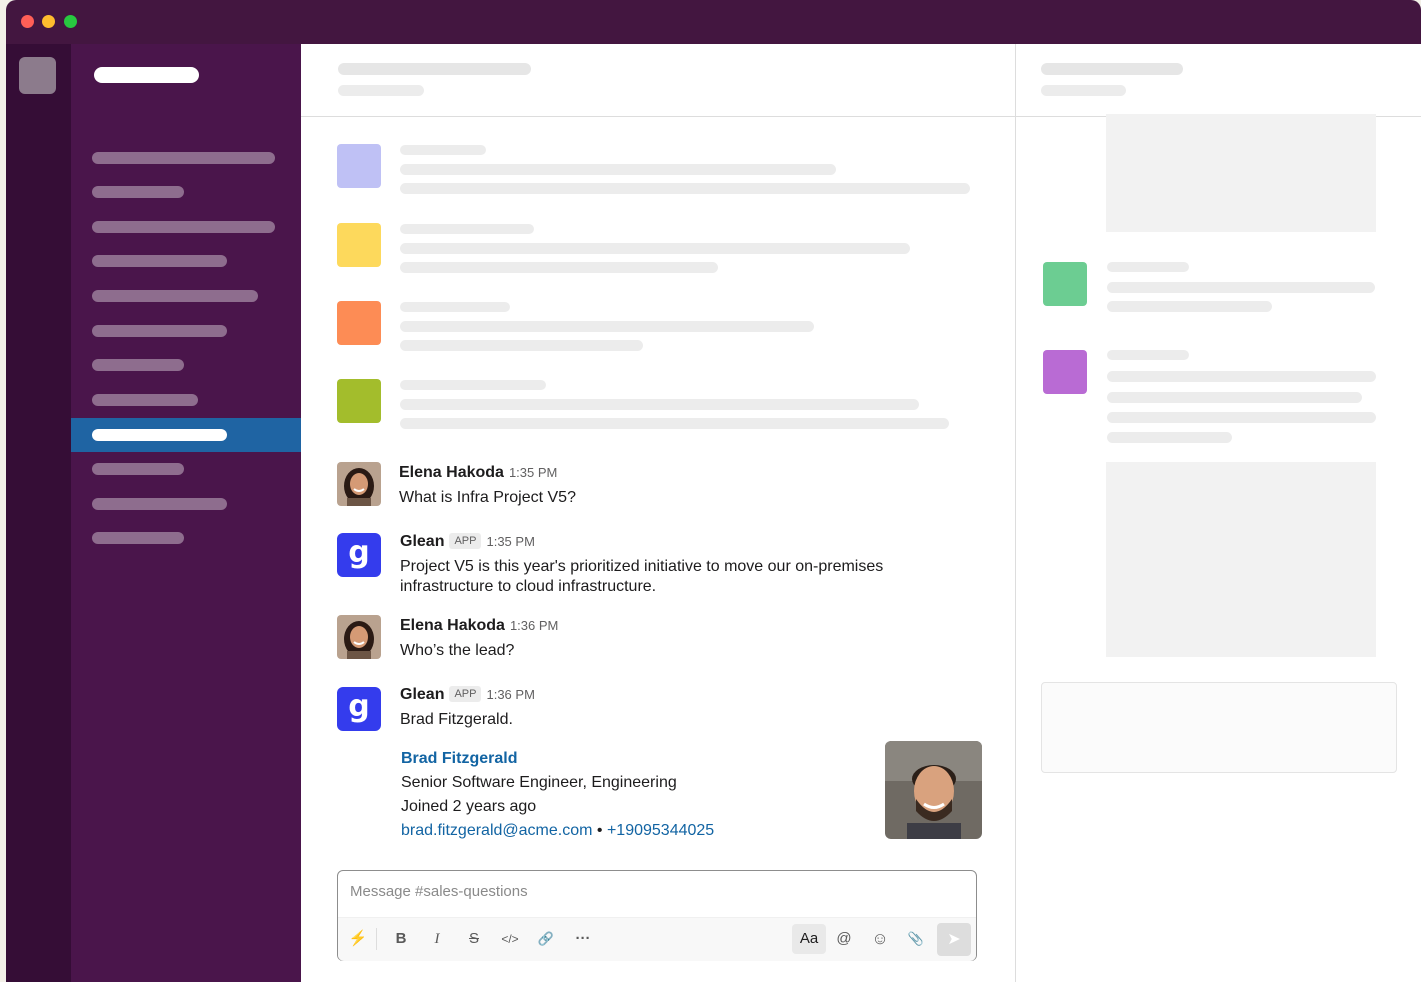  I want to click on person-title: Senior Software Engineer, Engineering, so click(539, 782).